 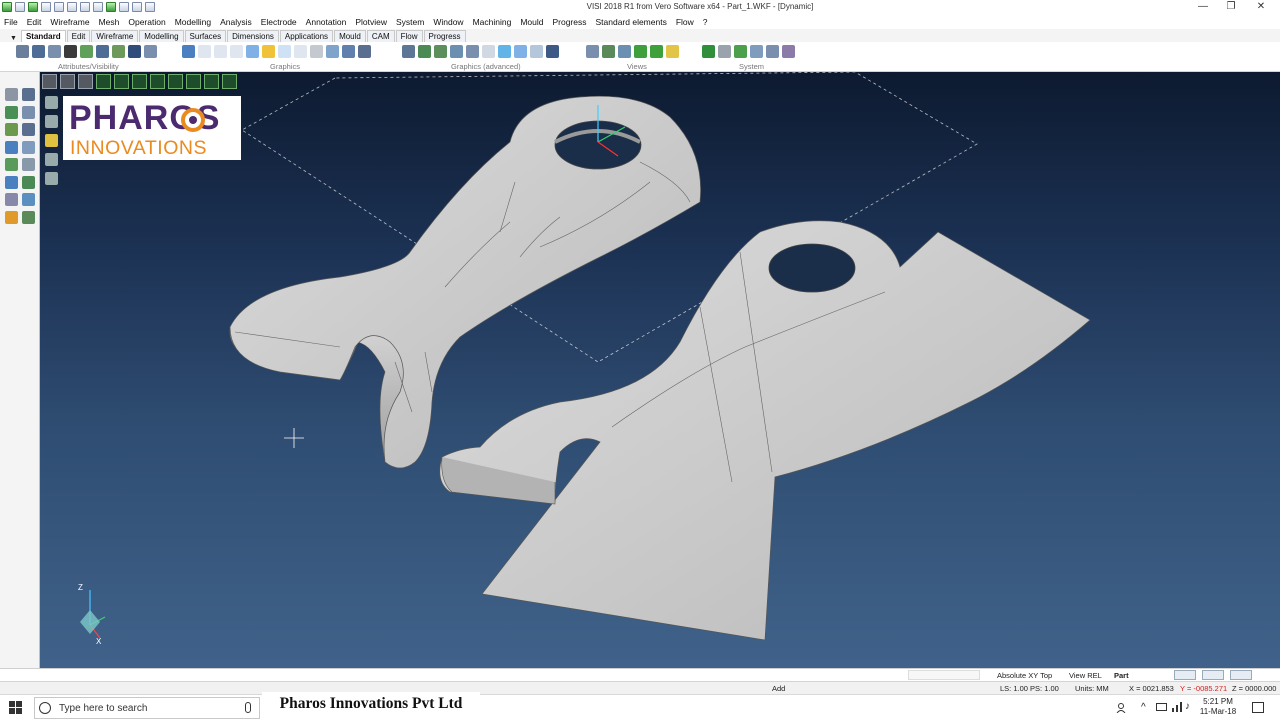 I want to click on minimize-button: —, so click(x=1203, y=6).